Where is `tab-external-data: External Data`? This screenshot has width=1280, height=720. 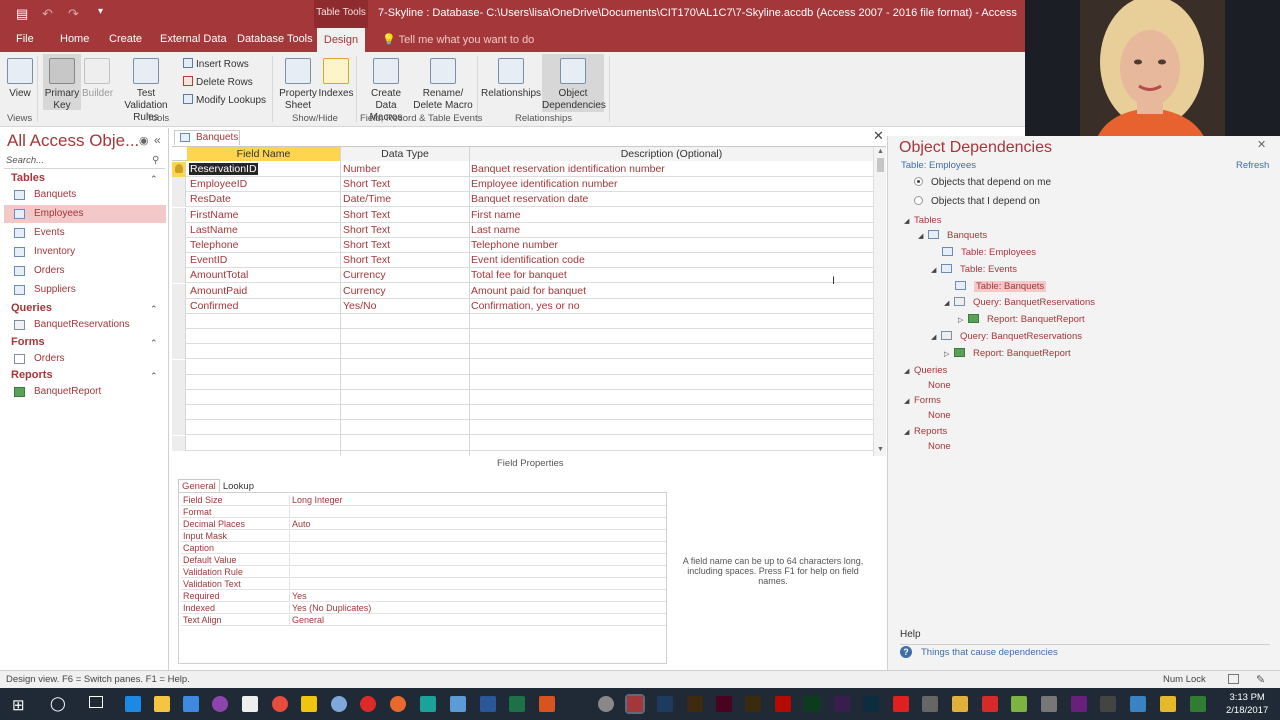 tab-external-data: External Data is located at coordinates (193, 39).